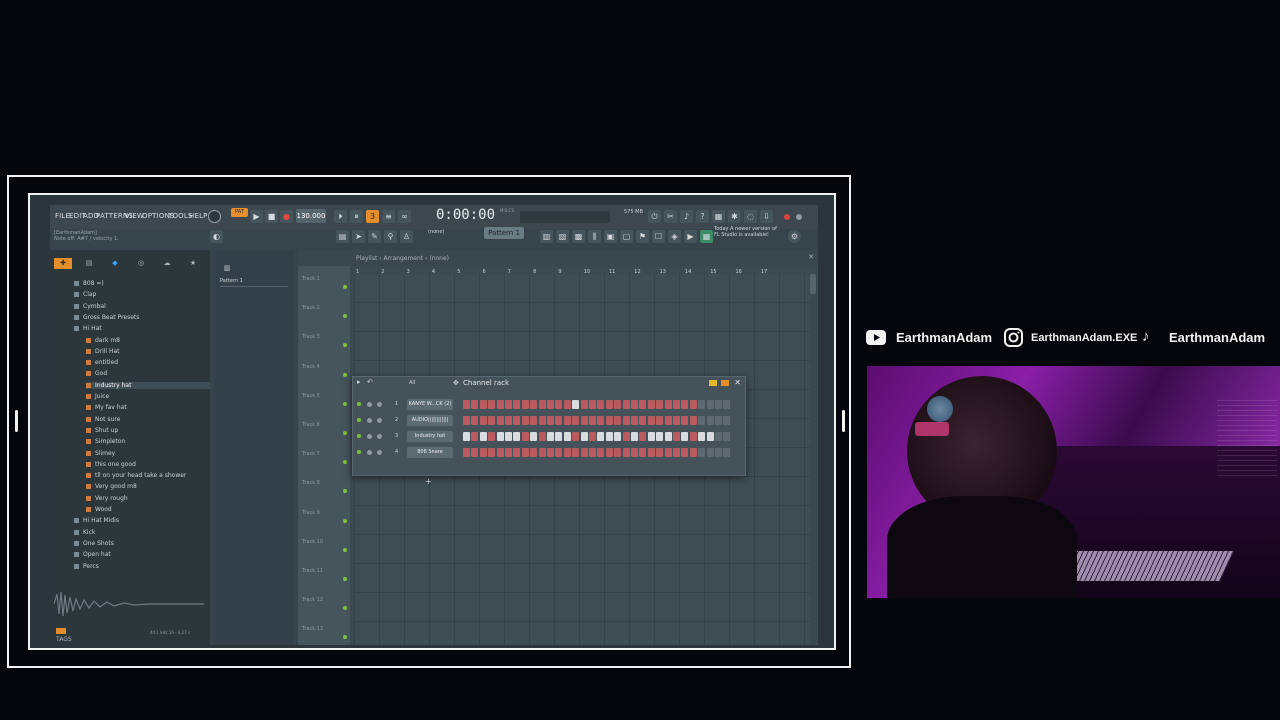 The width and height of the screenshot is (1280, 720). What do you see at coordinates (115, 263) in the screenshot?
I see `browser-plugins-icon: ◆` at bounding box center [115, 263].